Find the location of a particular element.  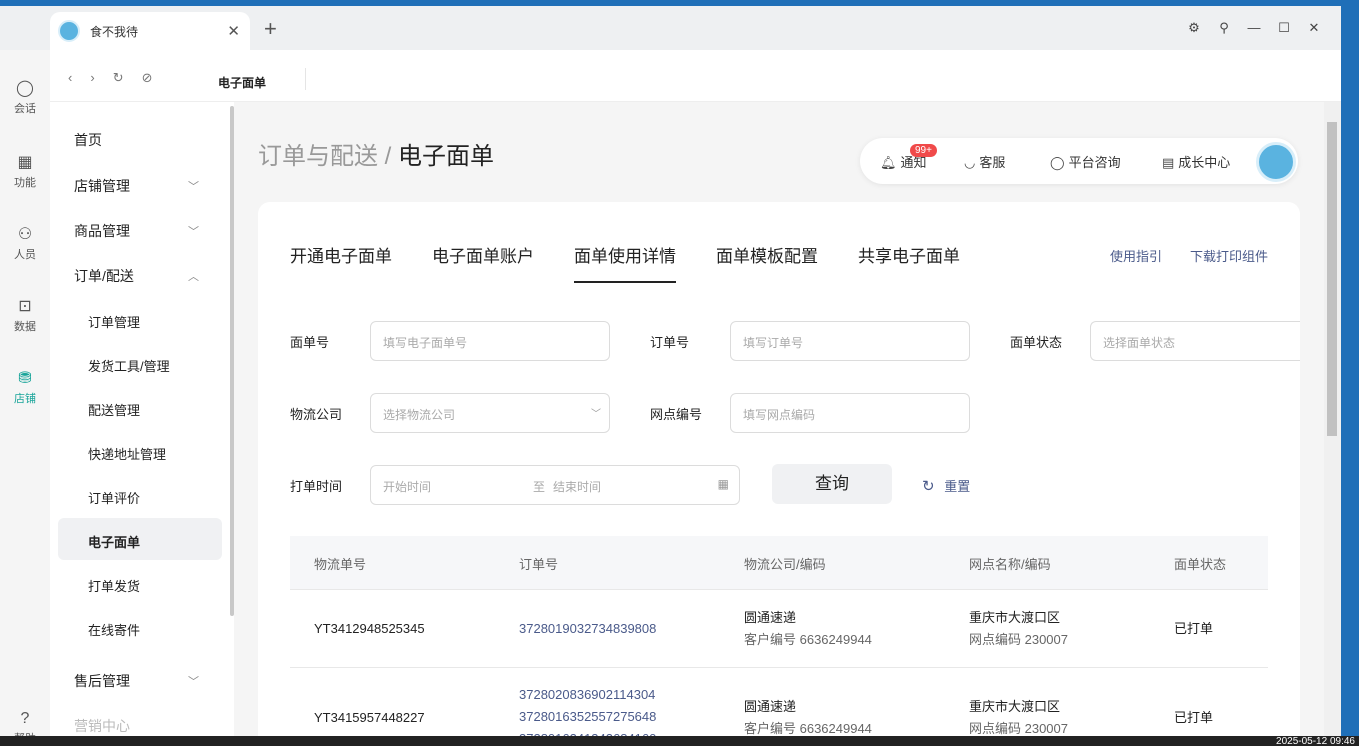

outlet-input: 填写网点编码 is located at coordinates (850, 413).